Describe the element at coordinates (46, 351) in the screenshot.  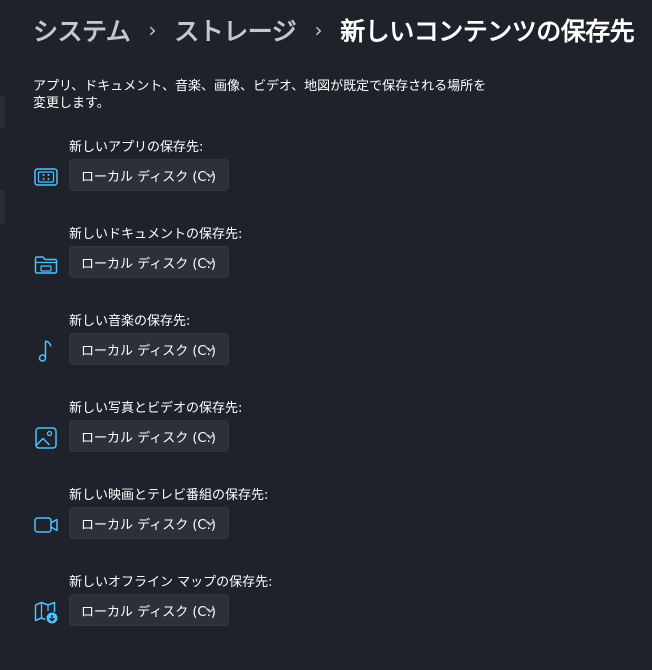
I see `music-note-icon` at that location.